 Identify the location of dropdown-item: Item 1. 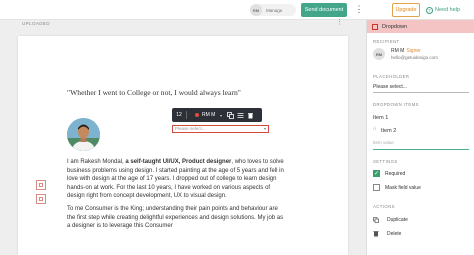
(380, 118).